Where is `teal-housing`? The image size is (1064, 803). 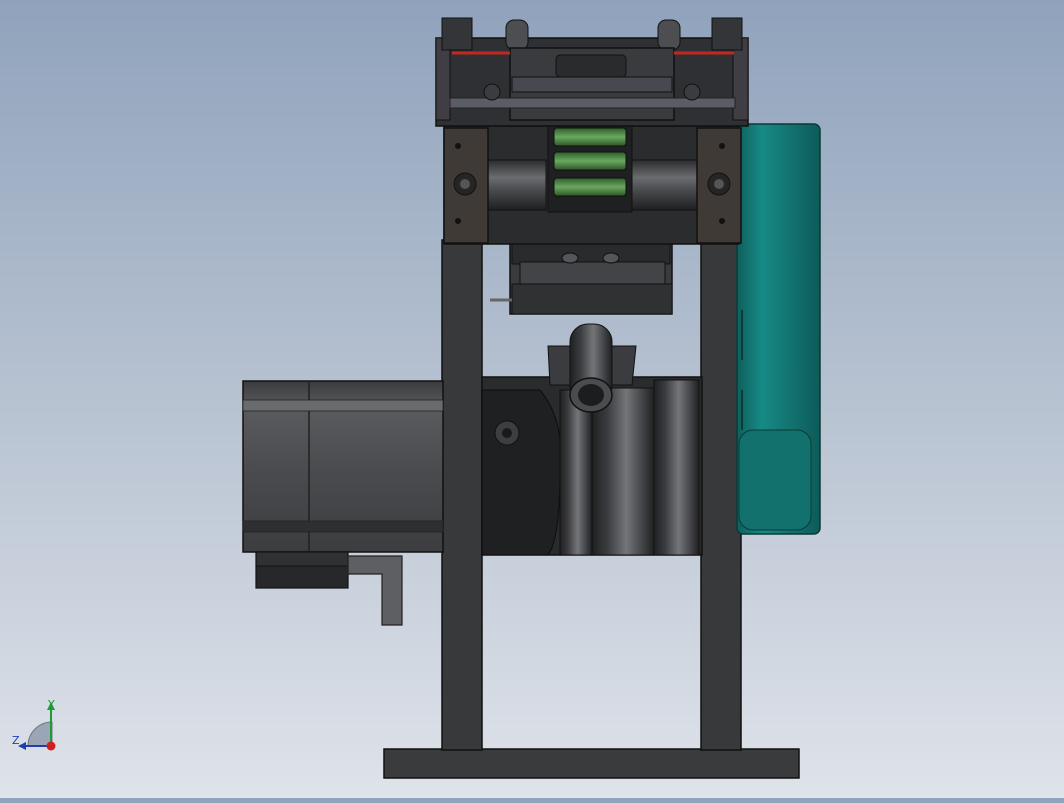 teal-housing is located at coordinates (778, 329).